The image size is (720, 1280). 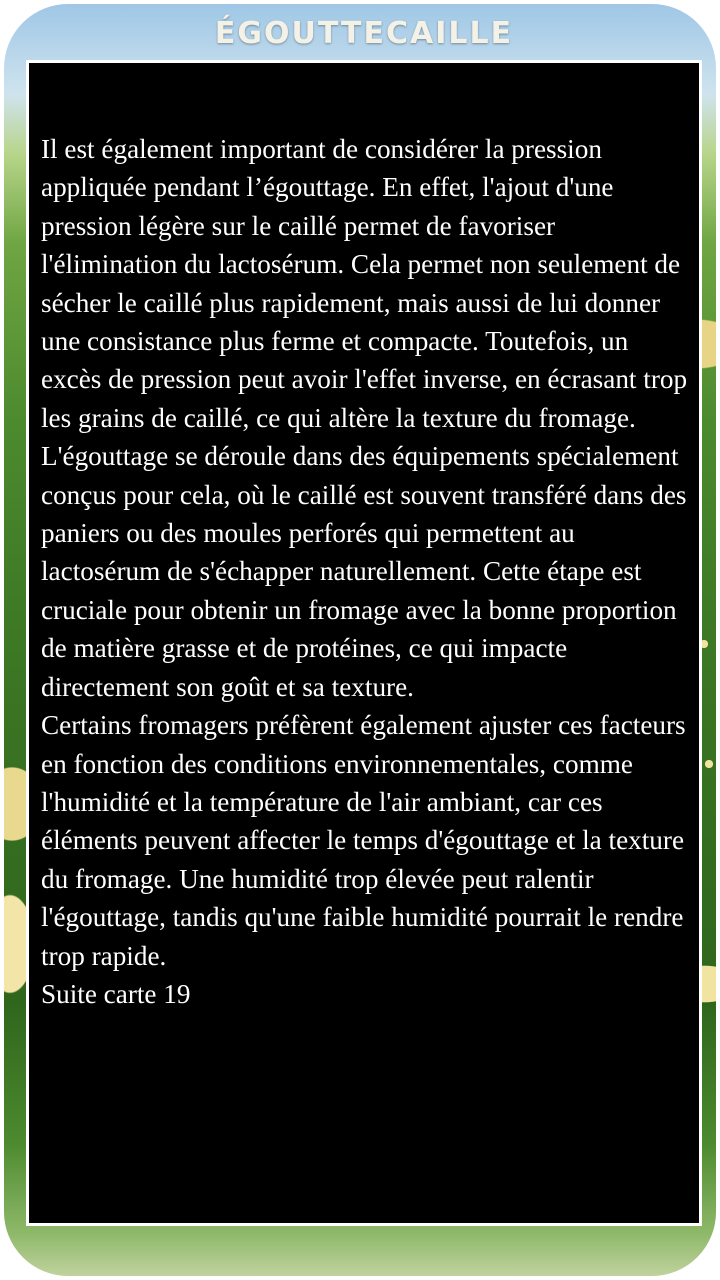 I want to click on next-card-note: Suite carte 19, so click(x=116, y=993).